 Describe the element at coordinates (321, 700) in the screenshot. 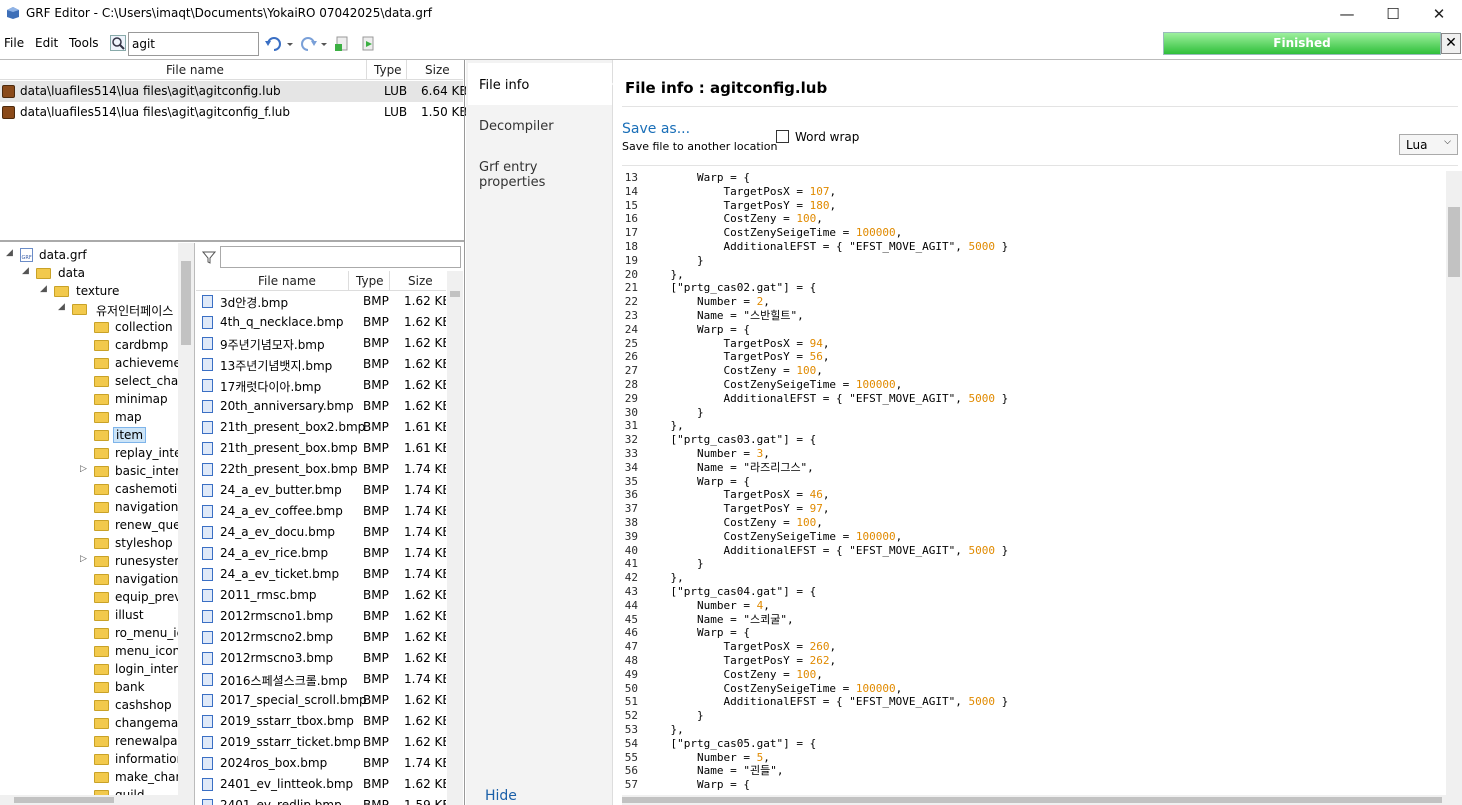

I see `file-row: 2017_special_scroll.bmp BMP 1.62 KB` at that location.